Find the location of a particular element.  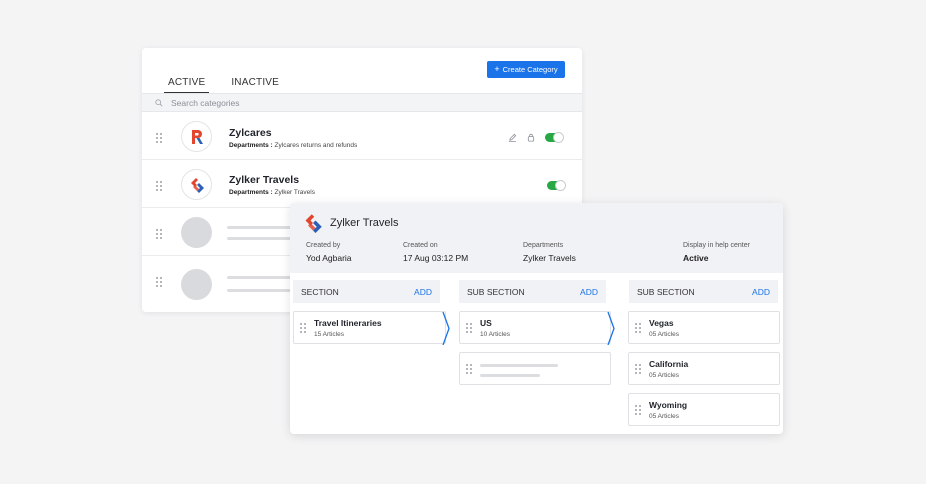

edit-icon is located at coordinates (512, 137).